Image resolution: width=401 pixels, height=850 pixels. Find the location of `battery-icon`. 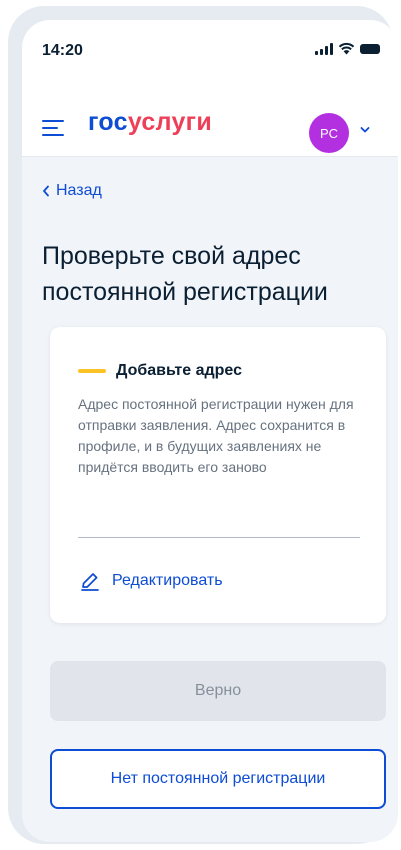

battery-icon is located at coordinates (370, 48).